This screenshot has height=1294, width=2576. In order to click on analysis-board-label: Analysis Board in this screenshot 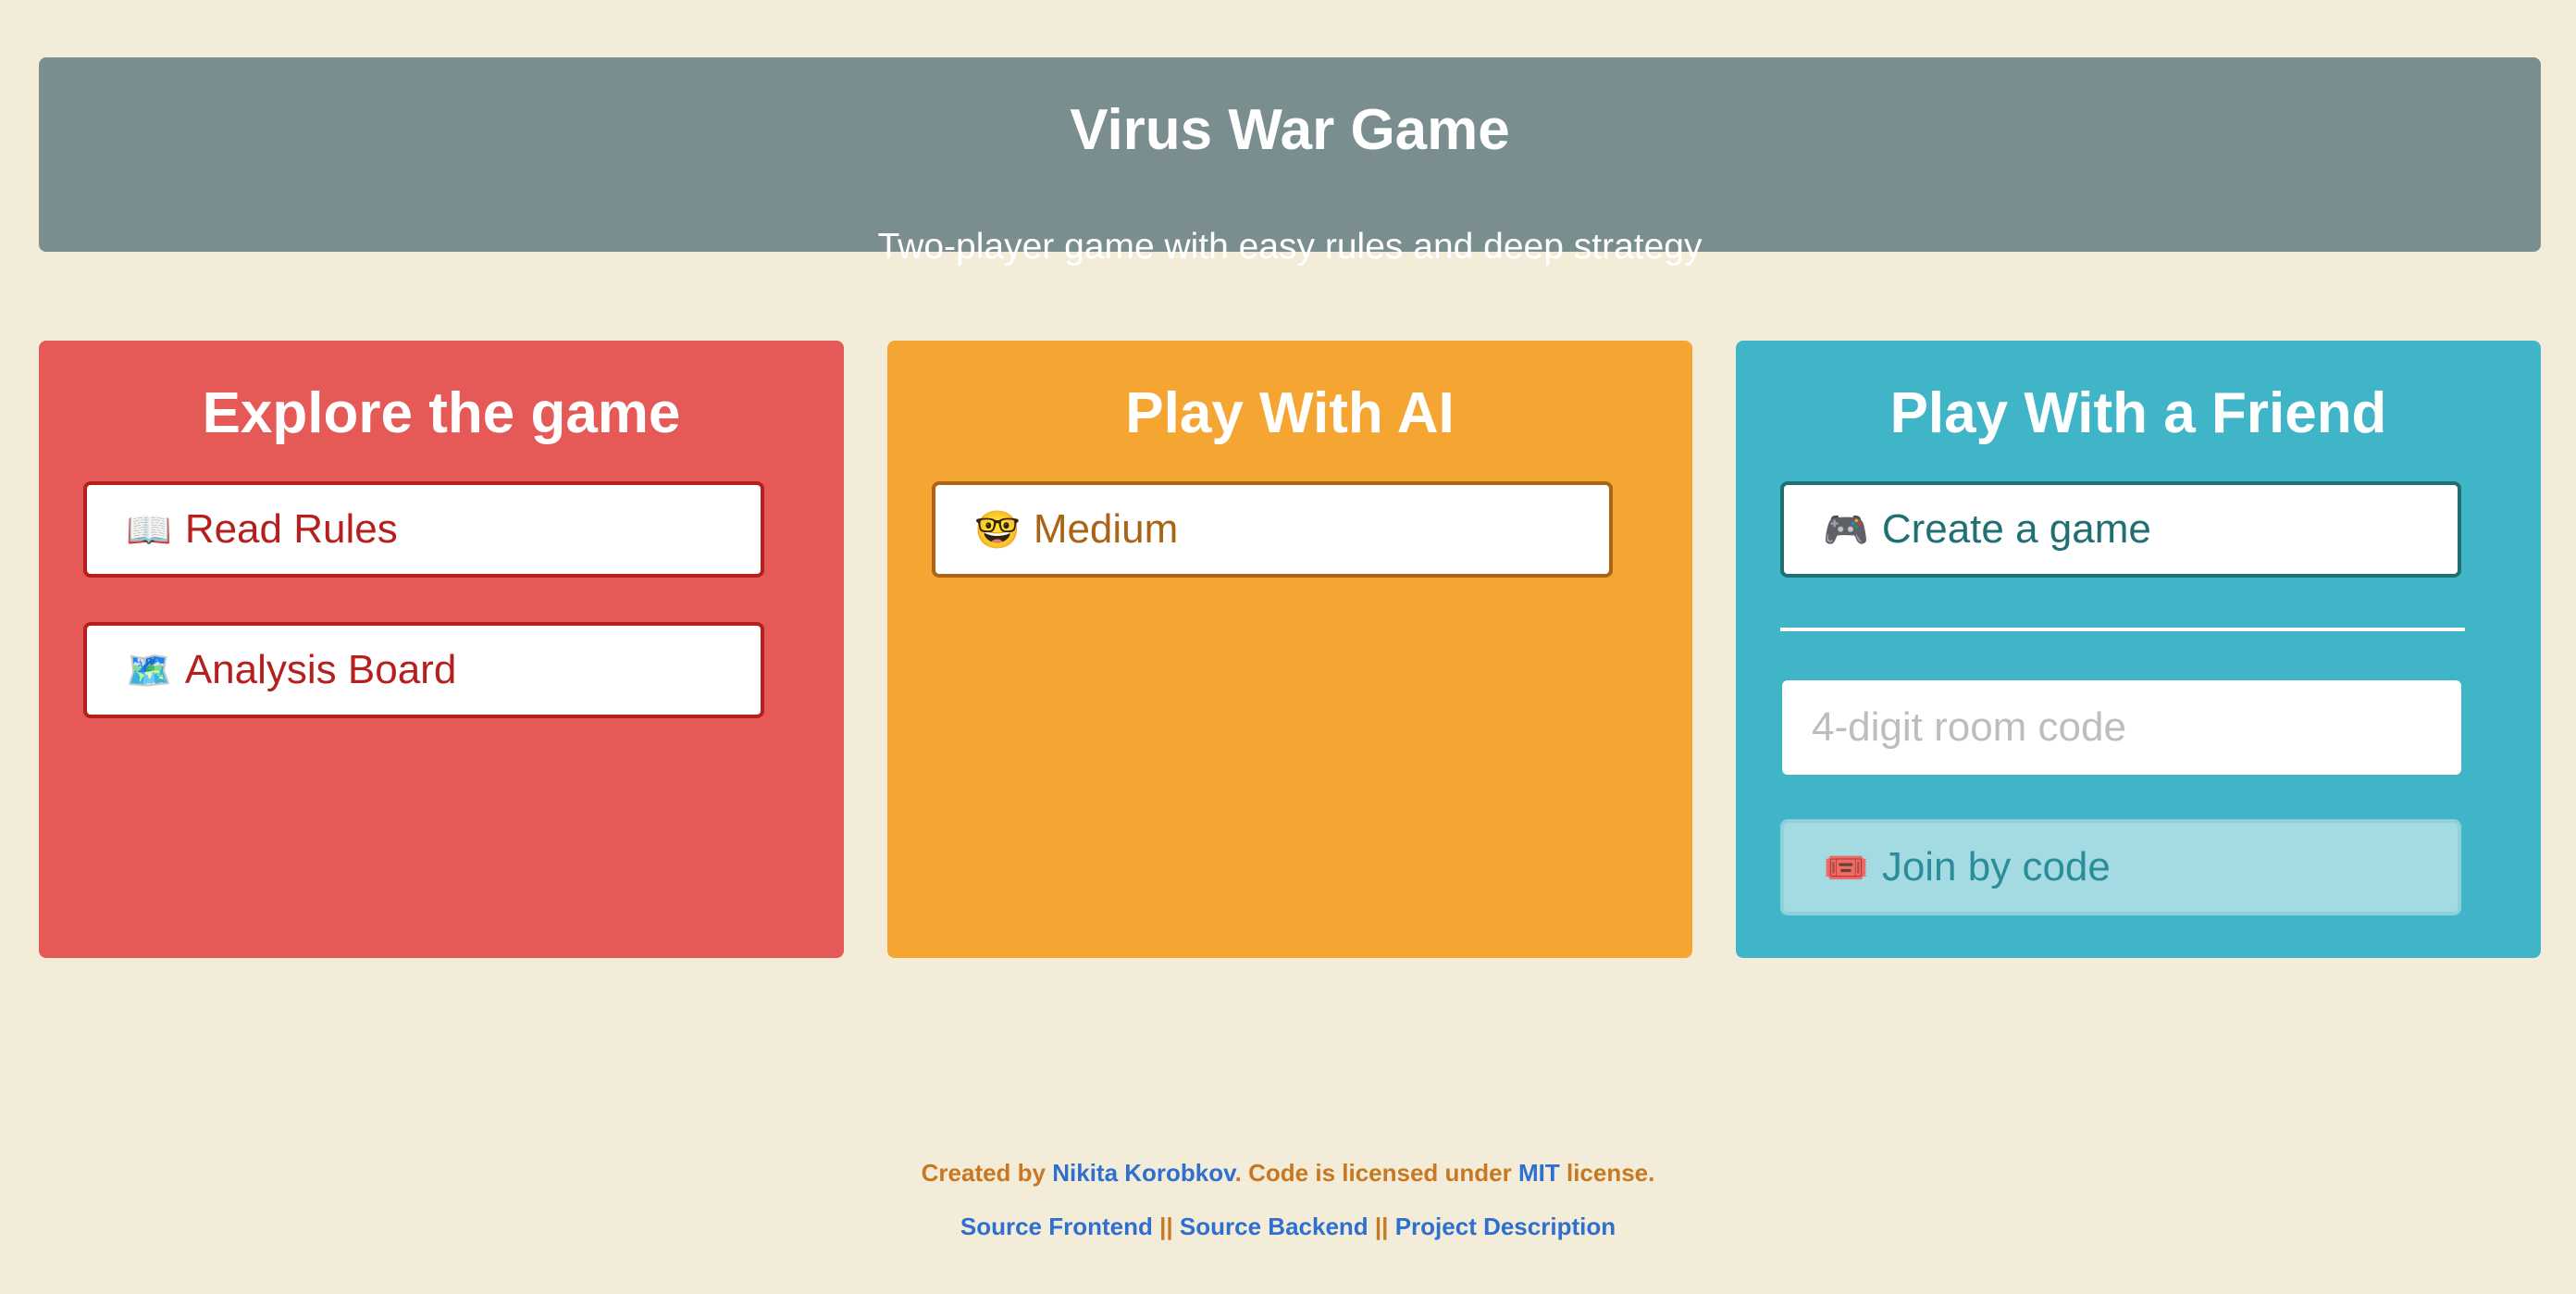, I will do `click(320, 669)`.